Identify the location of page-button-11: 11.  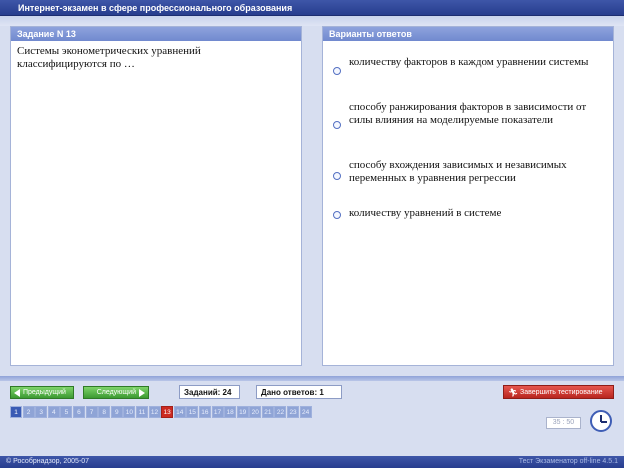
(141, 412).